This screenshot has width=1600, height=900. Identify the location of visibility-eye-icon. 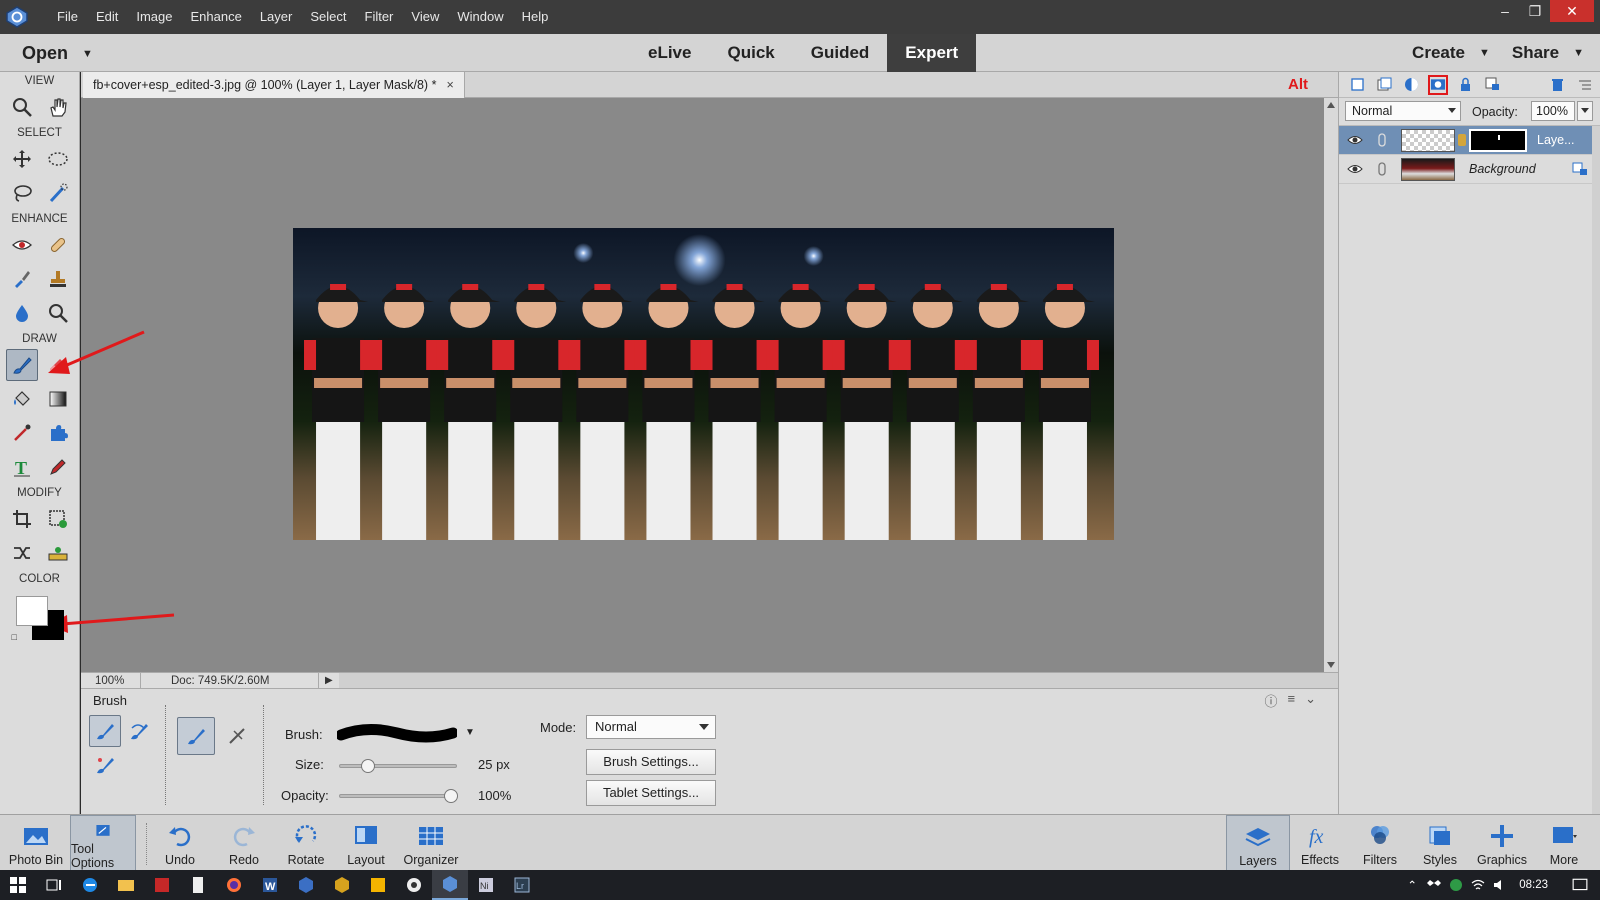
(1355, 140).